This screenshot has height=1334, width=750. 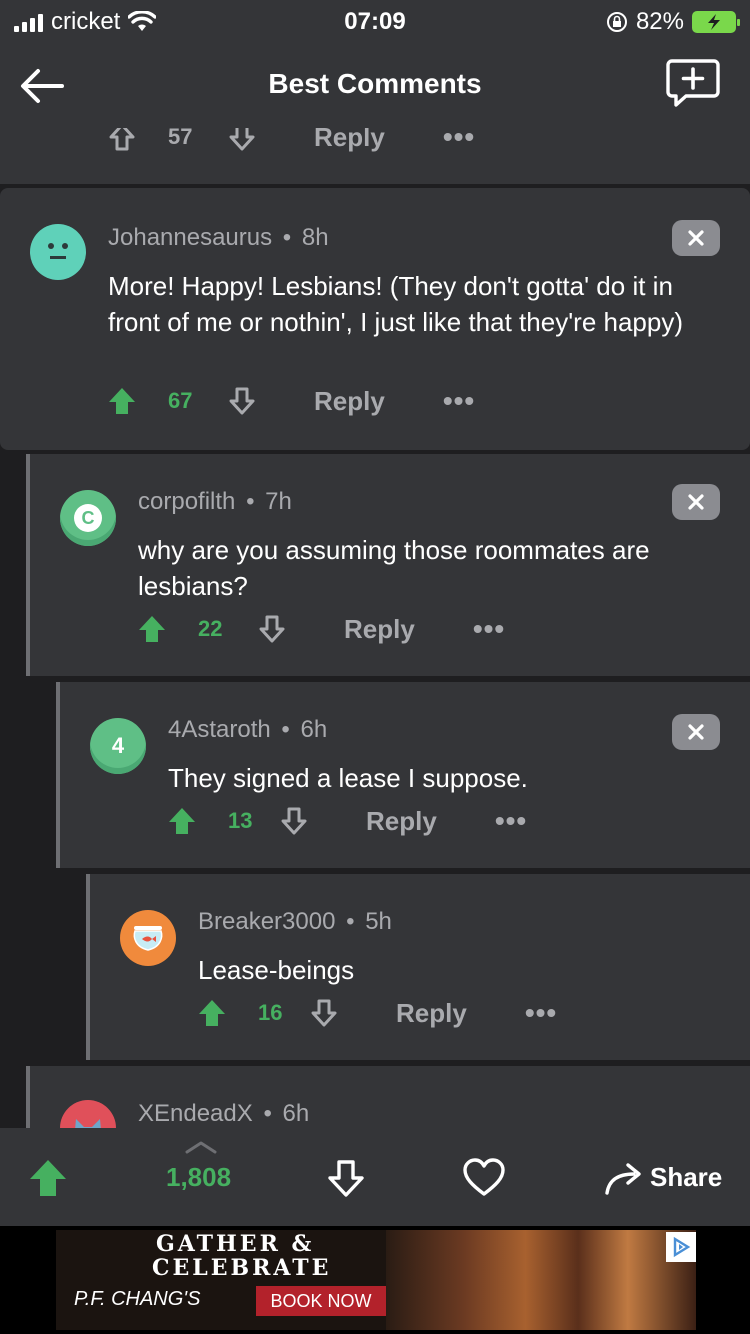 What do you see at coordinates (88, 1123) in the screenshot?
I see `cat-avatar-icon` at bounding box center [88, 1123].